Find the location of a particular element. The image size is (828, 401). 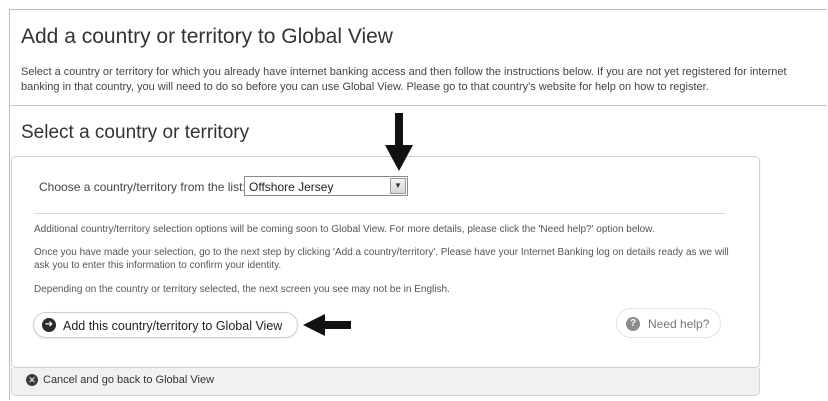

panel-divider is located at coordinates (379, 213).